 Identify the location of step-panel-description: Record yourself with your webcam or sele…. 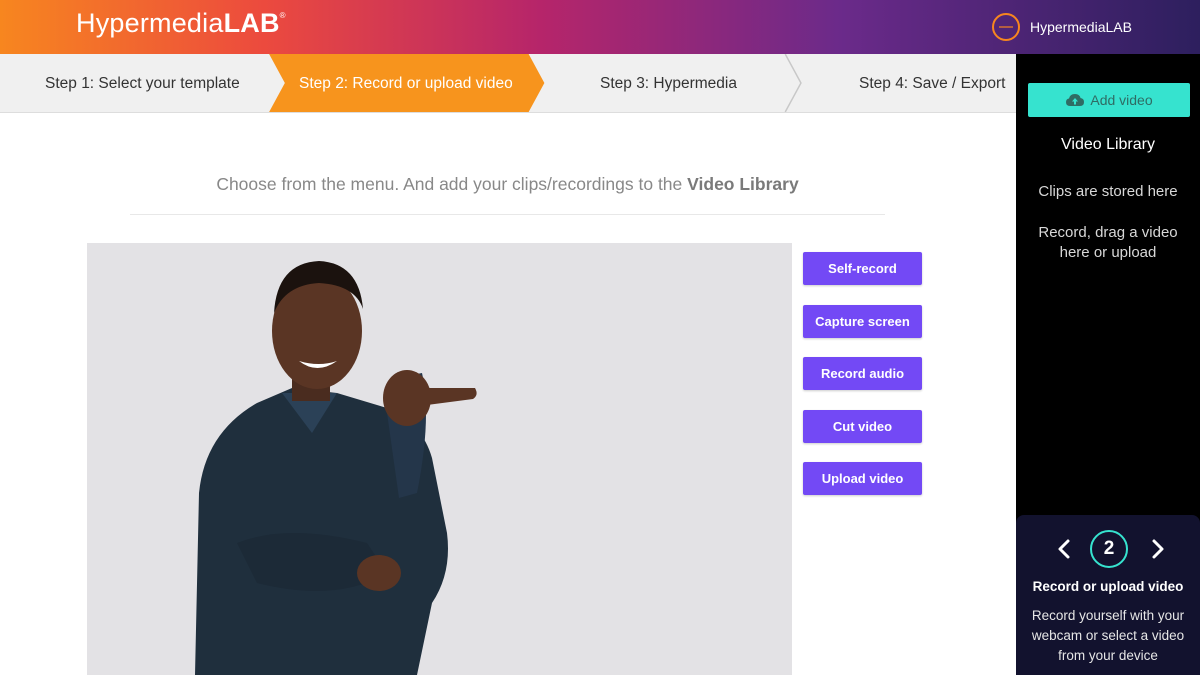
(1108, 635).